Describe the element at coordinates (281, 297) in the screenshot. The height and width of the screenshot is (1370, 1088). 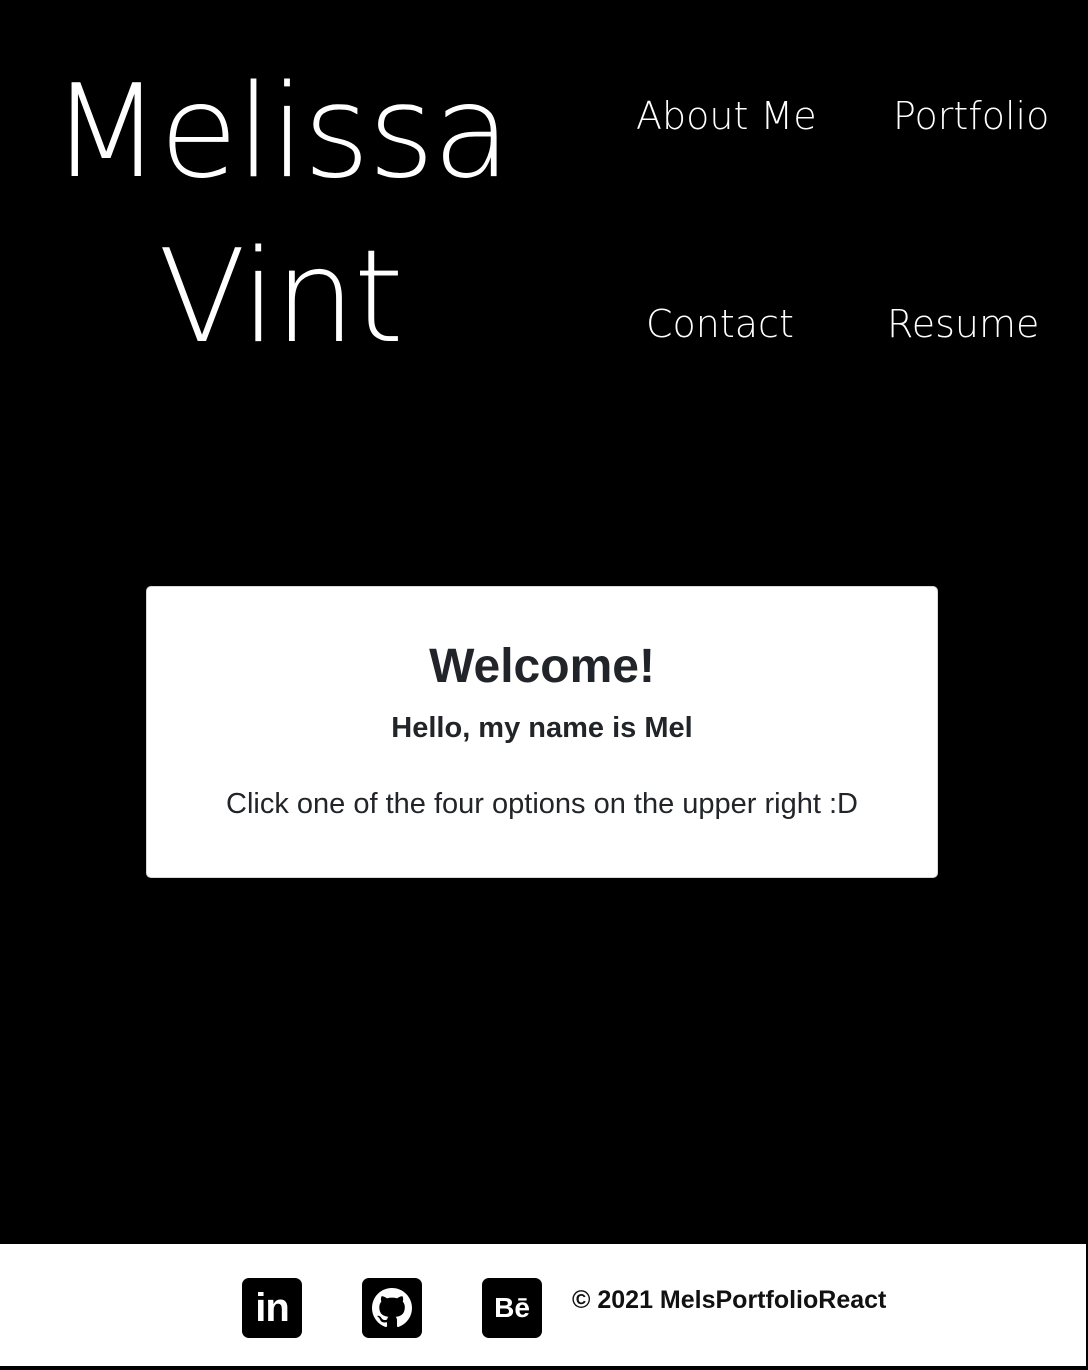
I see `site-title-line2: Vint` at that location.